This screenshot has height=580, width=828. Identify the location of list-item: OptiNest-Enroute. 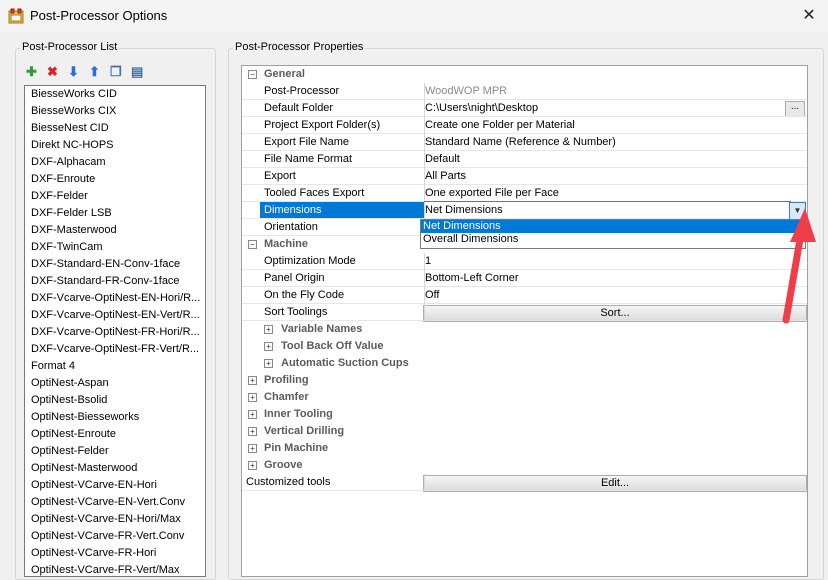
(115, 434).